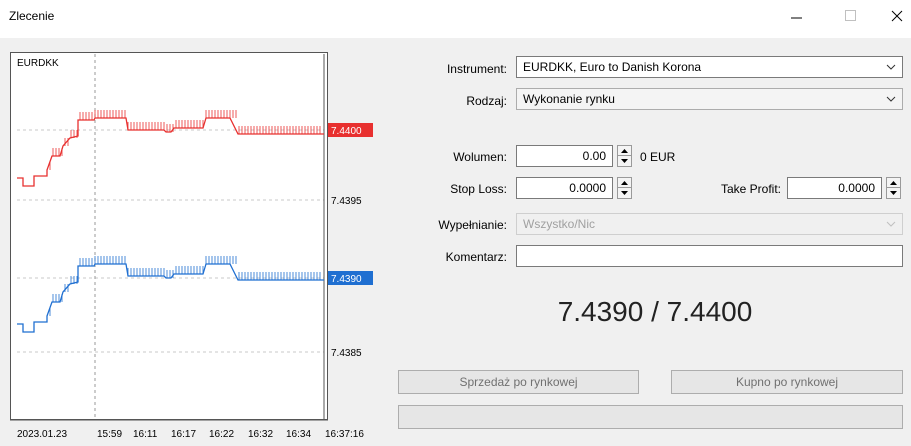  Describe the element at coordinates (650, 417) in the screenshot. I see `order-status-bar` at that location.